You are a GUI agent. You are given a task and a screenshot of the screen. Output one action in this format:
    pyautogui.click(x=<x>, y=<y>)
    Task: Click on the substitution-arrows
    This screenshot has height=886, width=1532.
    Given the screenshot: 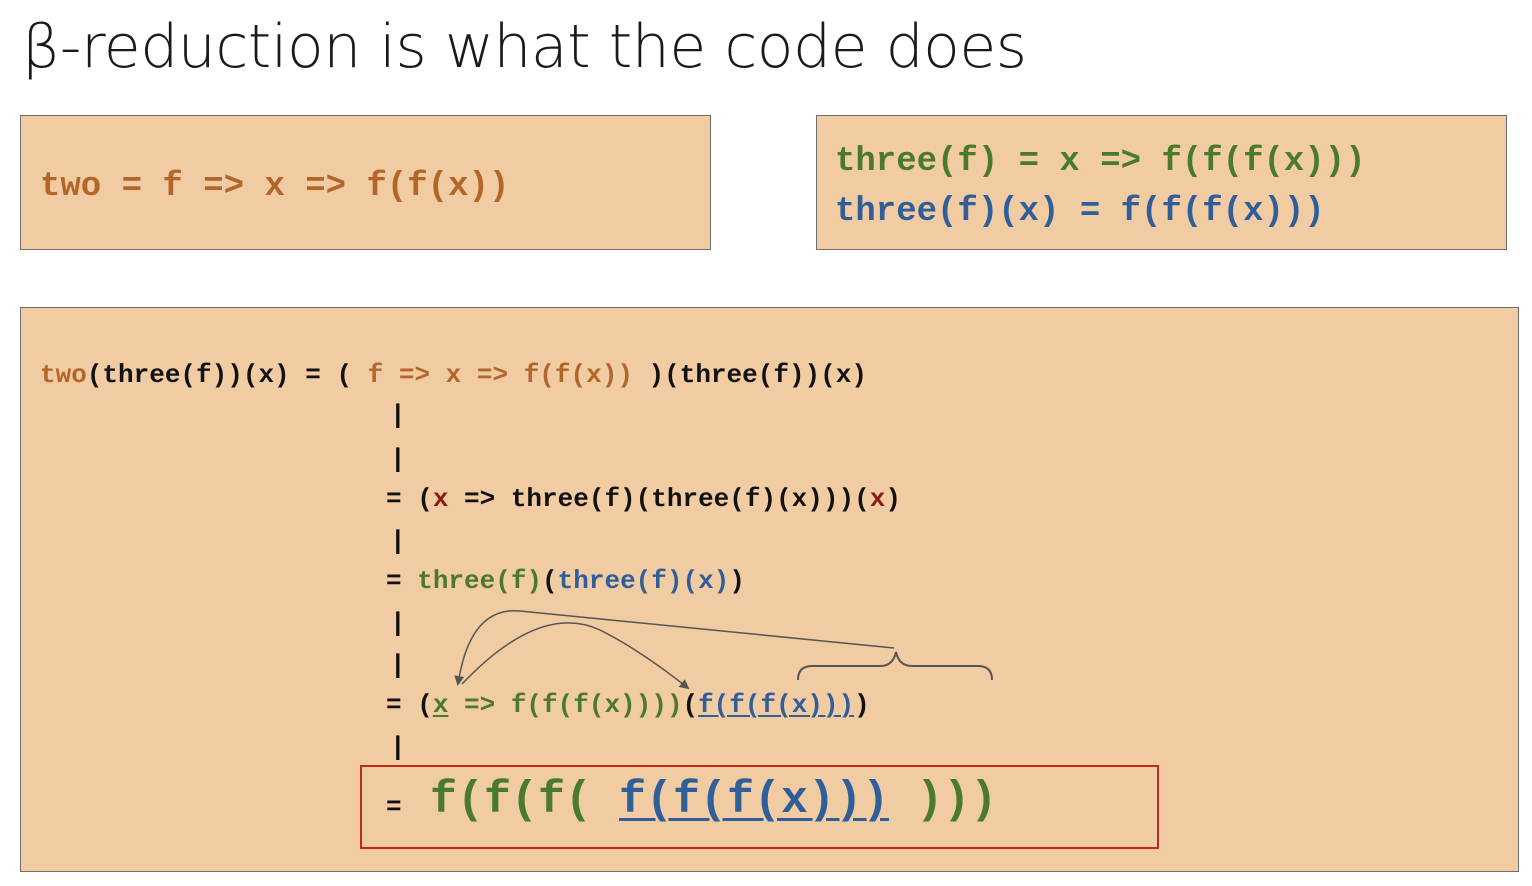 What is the action you would take?
    pyautogui.click(x=723, y=650)
    